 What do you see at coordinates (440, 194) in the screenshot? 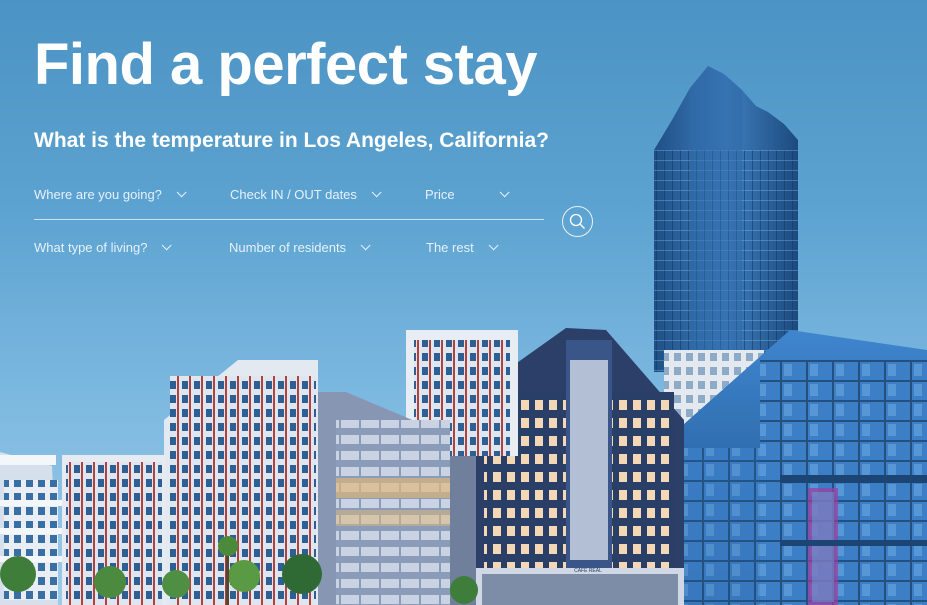
I see `price-dropdown-label: Price` at bounding box center [440, 194].